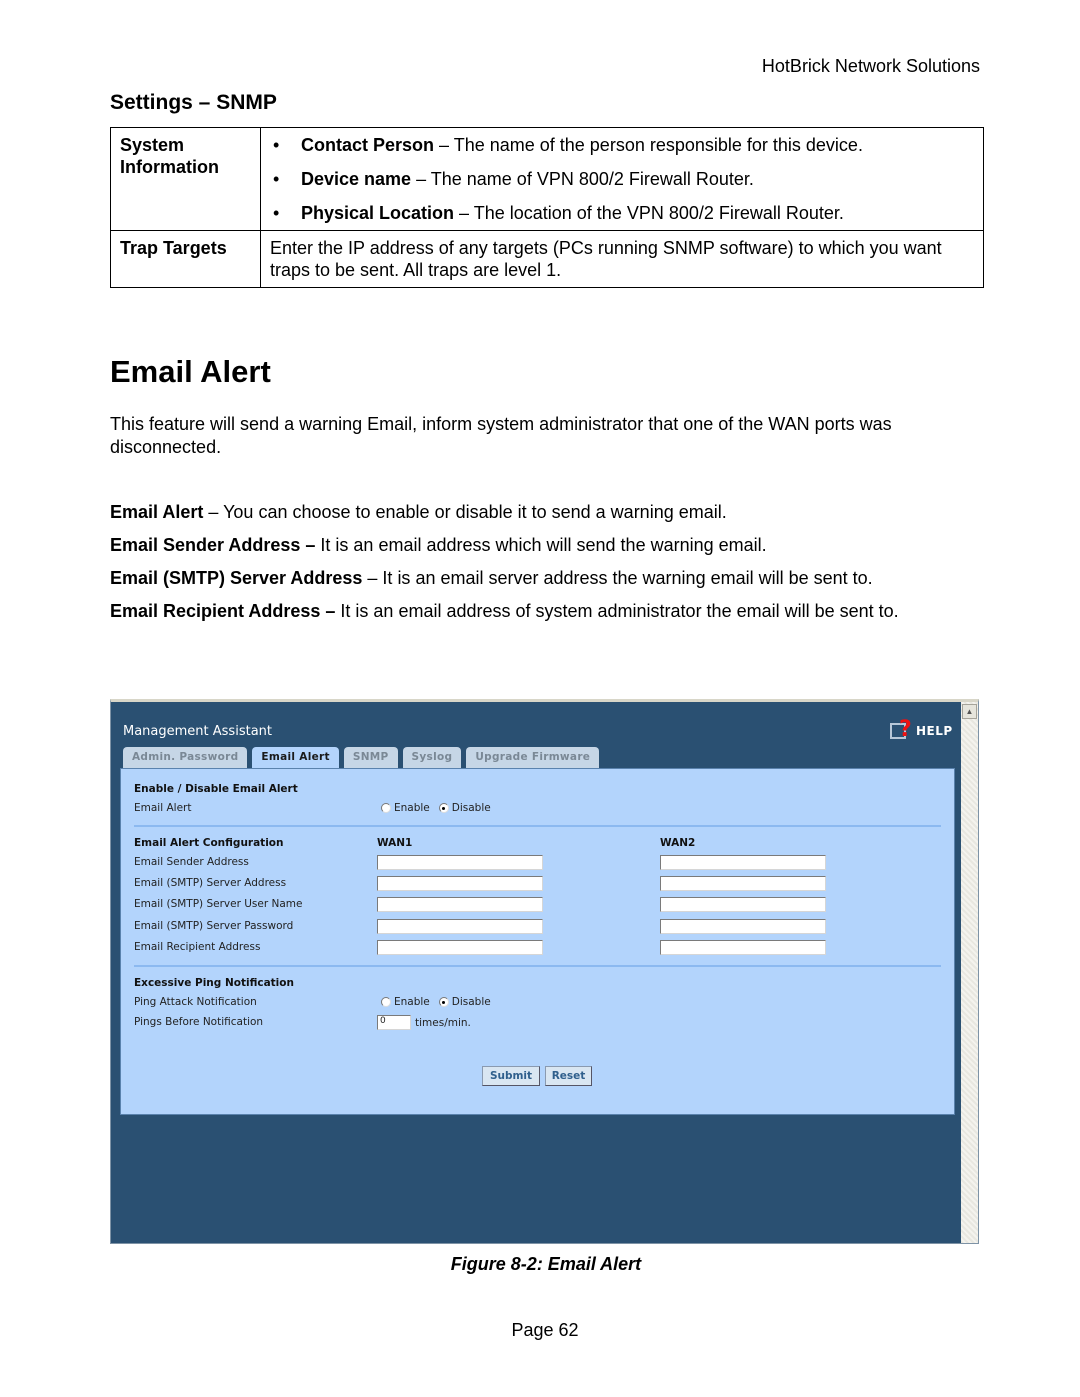  I want to click on tab-snmp: SNMP, so click(370, 757).